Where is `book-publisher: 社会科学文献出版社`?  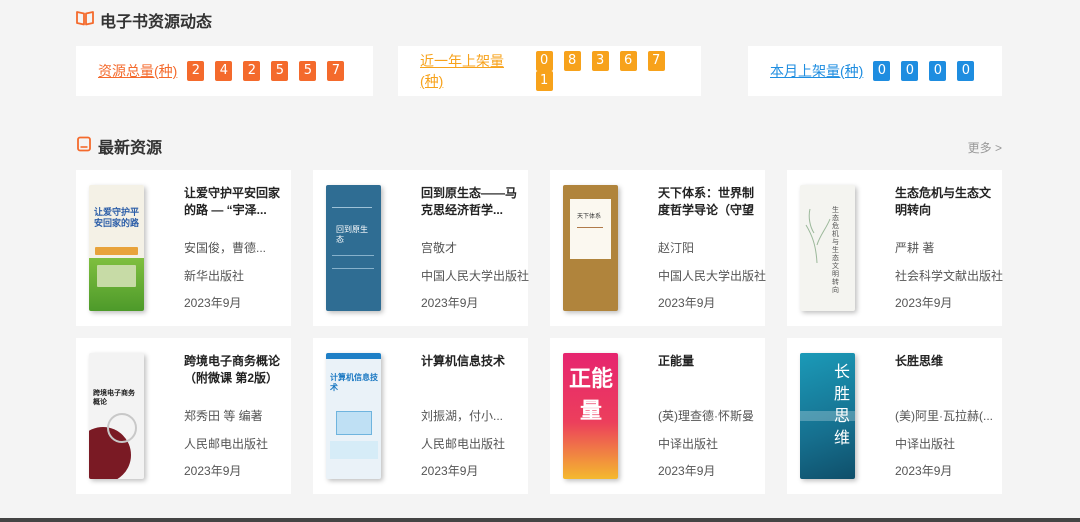 book-publisher: 社会科学文献出版社 is located at coordinates (949, 276).